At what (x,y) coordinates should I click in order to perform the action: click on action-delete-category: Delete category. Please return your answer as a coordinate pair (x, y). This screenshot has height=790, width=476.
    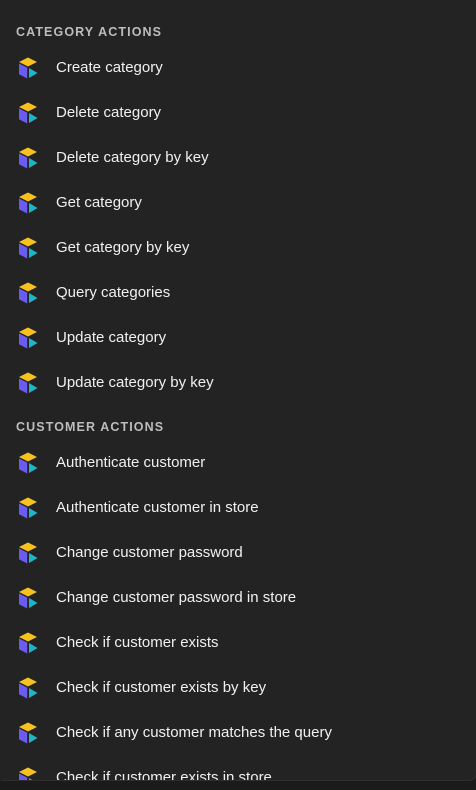
    Looking at the image, I should click on (238, 112).